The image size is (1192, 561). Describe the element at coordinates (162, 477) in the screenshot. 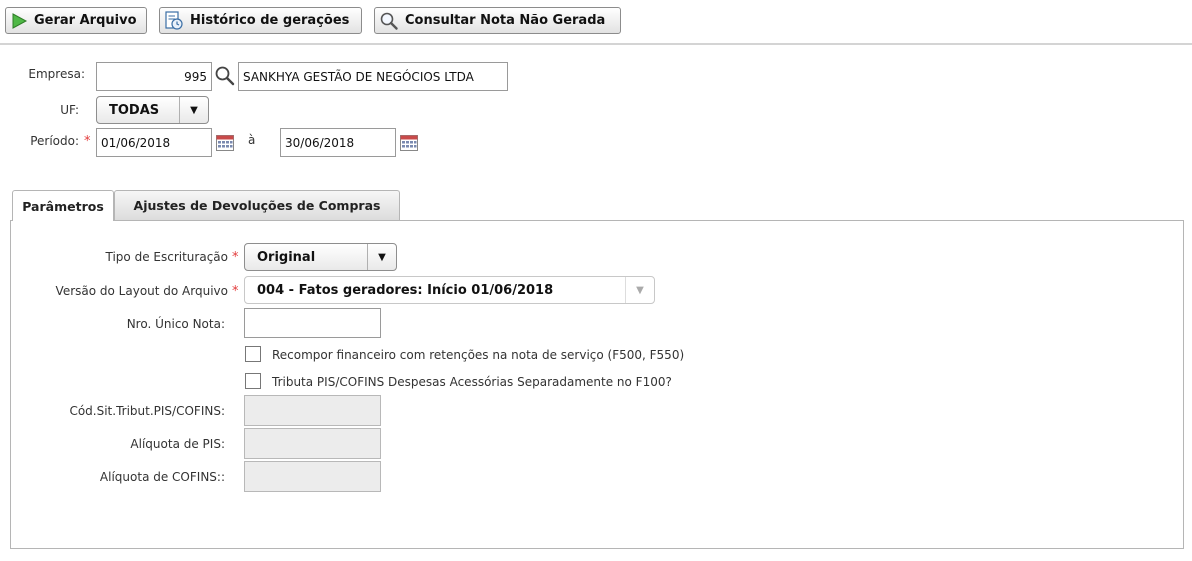

I see `aliq-cofins-label: Alíquota de COFINS::` at that location.